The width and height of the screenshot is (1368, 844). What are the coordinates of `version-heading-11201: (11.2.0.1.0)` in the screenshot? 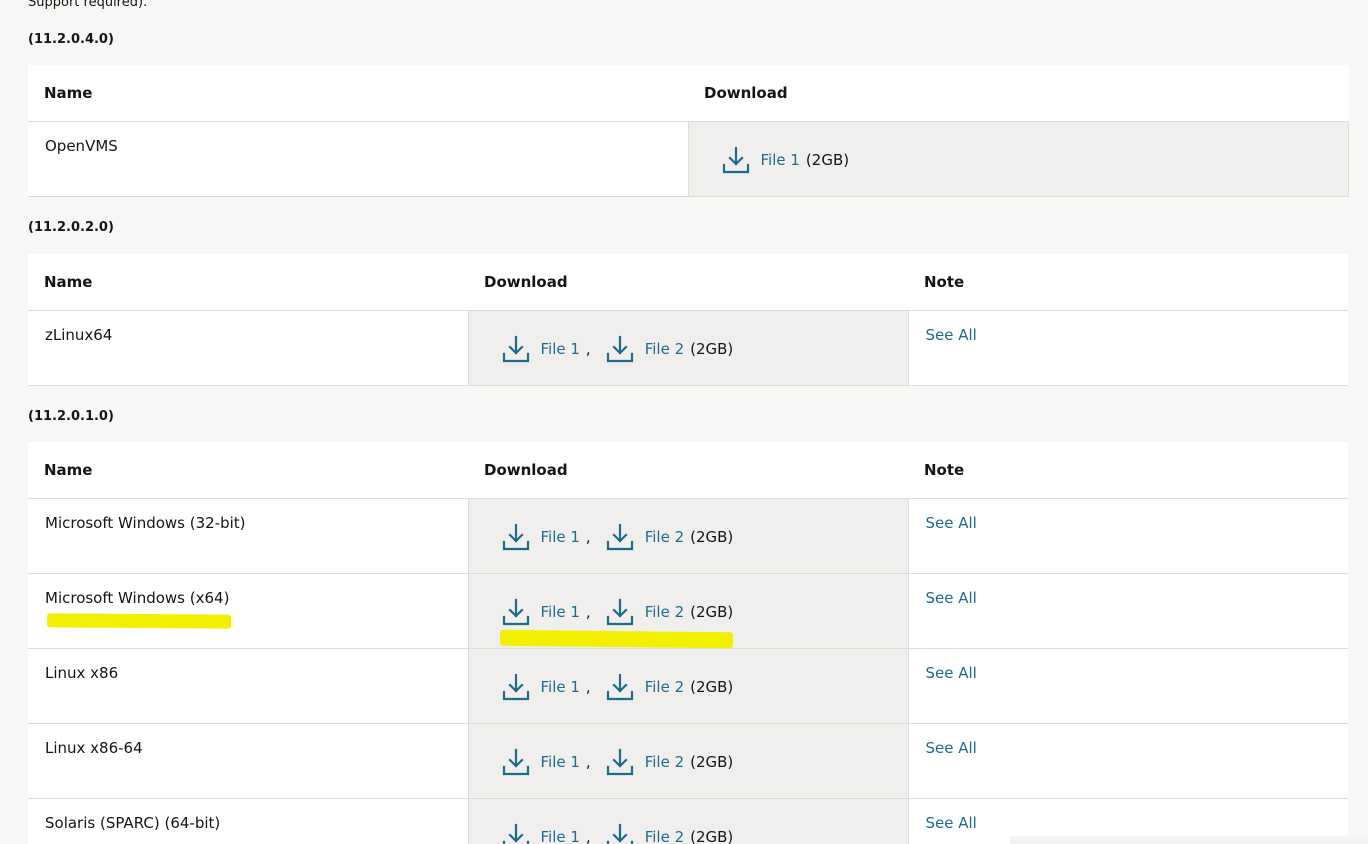 It's located at (71, 416).